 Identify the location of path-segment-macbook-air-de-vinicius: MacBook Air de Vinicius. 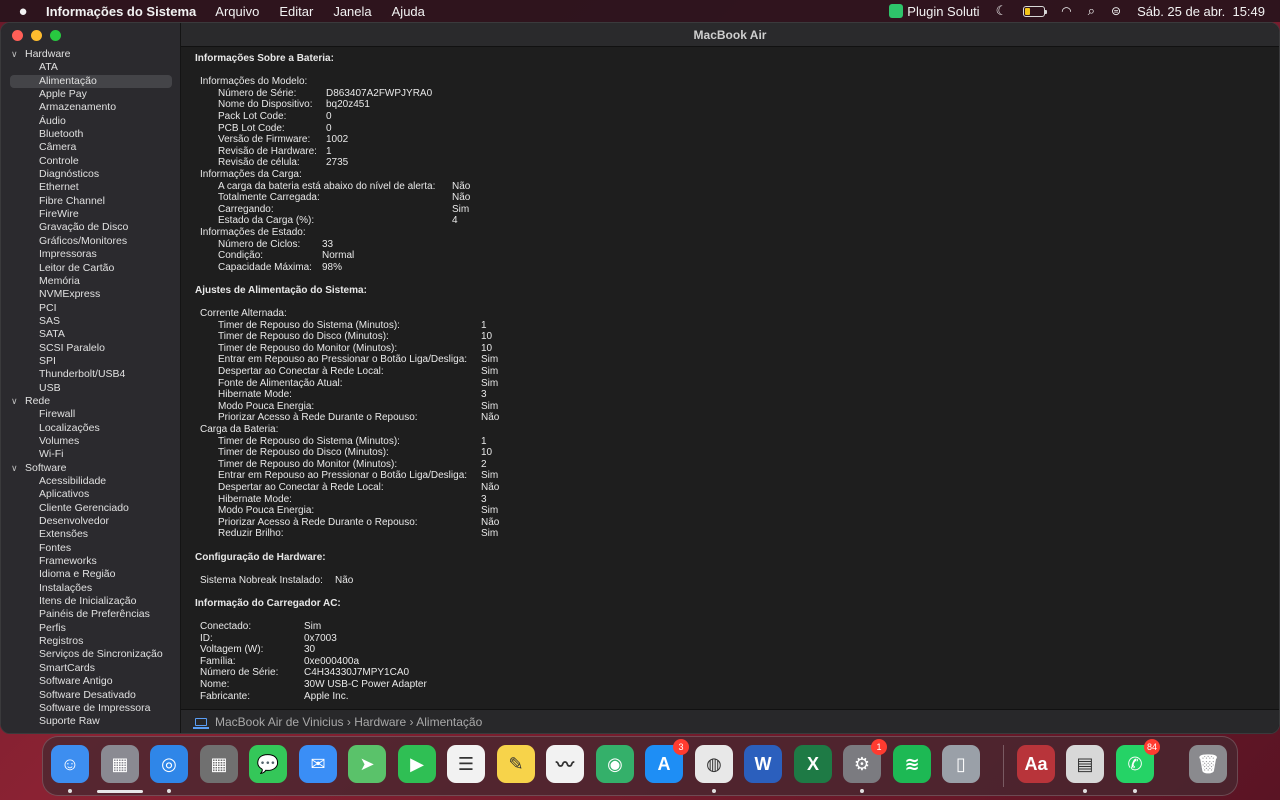
(279, 722).